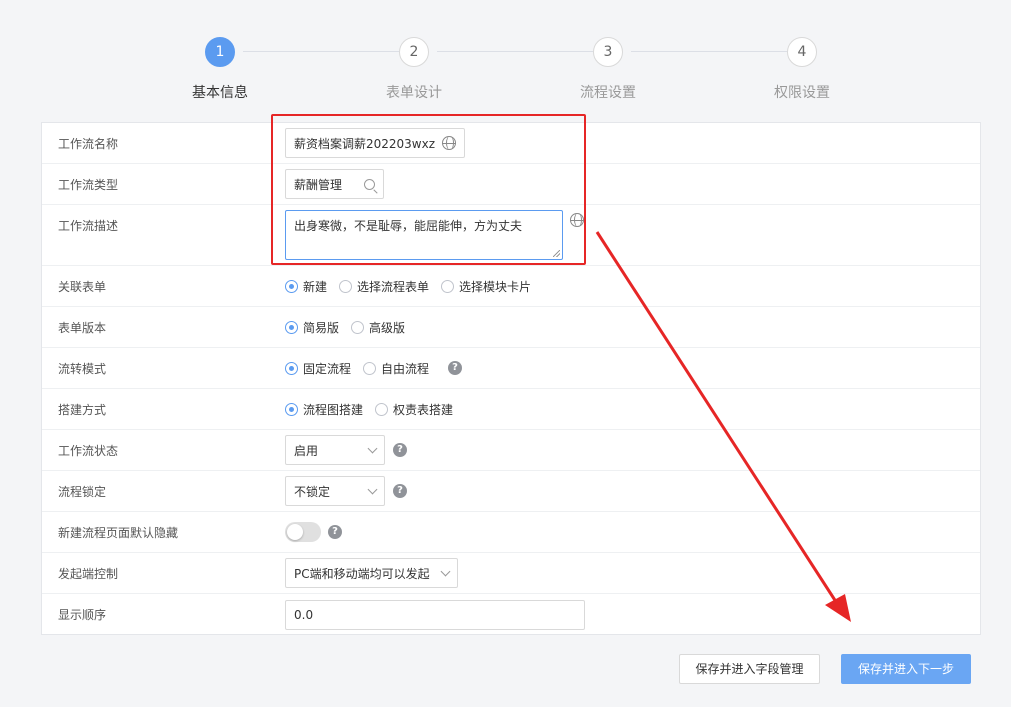  What do you see at coordinates (365, 143) in the screenshot?
I see `input-value: 薪资档案调薪202203wxz` at bounding box center [365, 143].